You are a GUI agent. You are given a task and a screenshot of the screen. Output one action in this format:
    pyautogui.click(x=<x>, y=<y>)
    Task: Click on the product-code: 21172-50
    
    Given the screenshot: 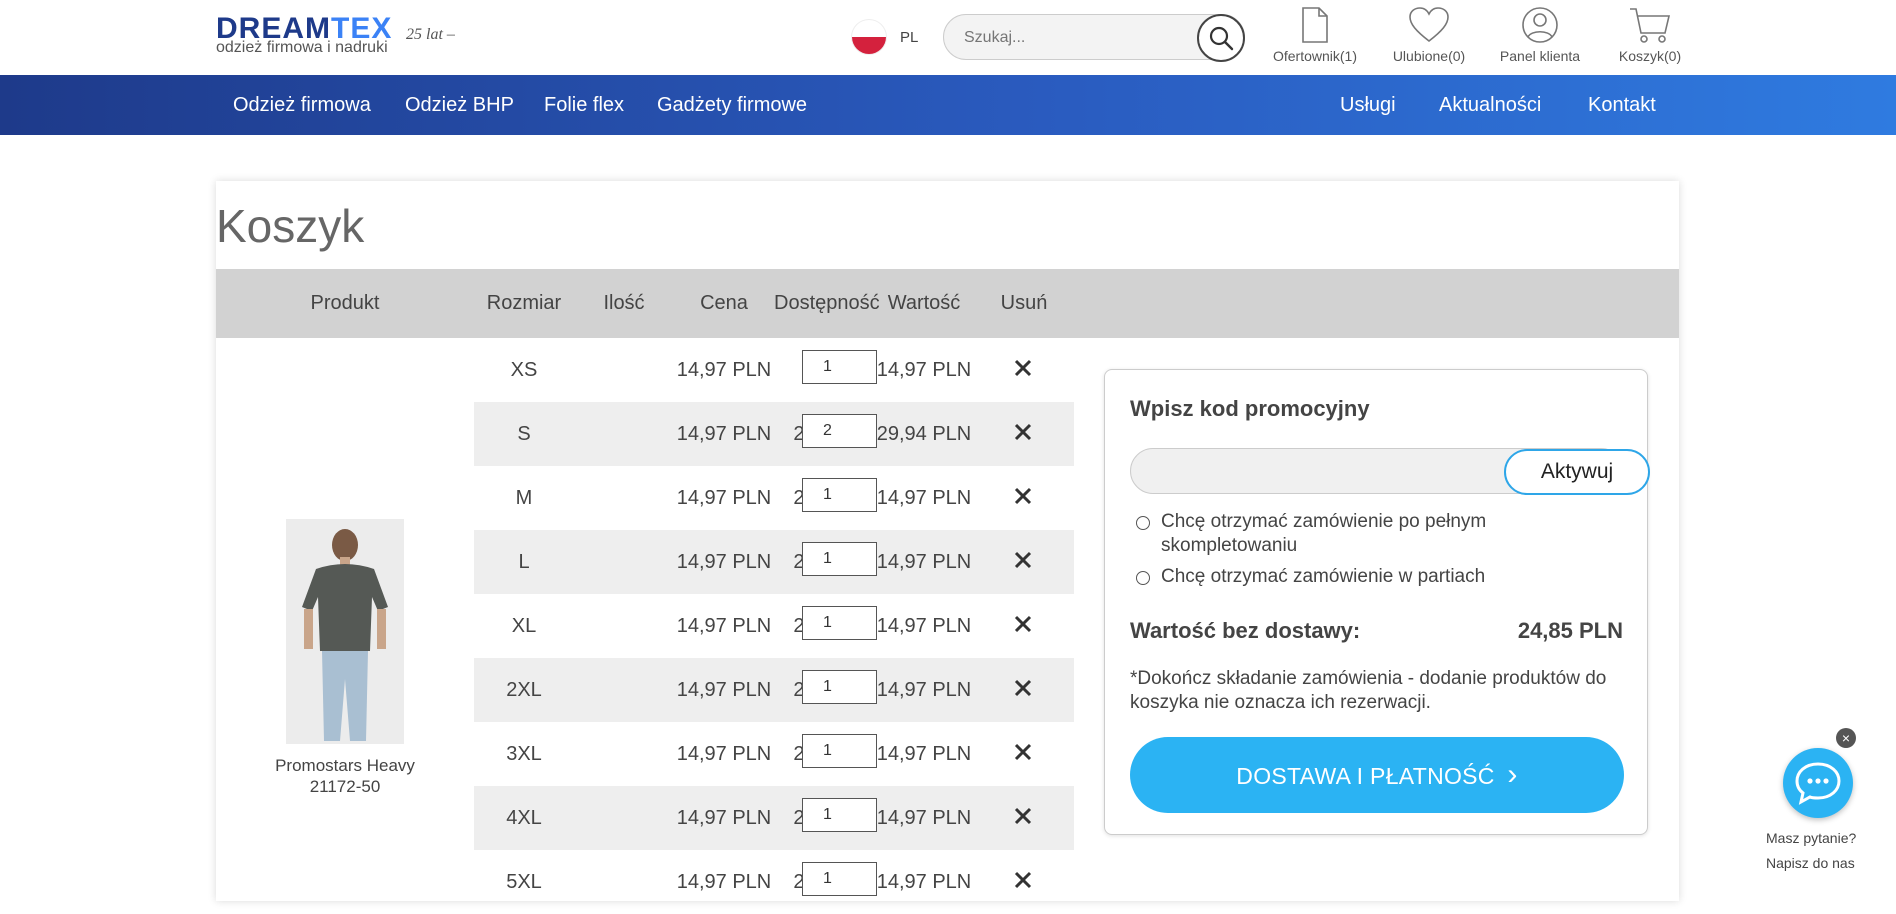 What is the action you would take?
    pyautogui.click(x=345, y=786)
    